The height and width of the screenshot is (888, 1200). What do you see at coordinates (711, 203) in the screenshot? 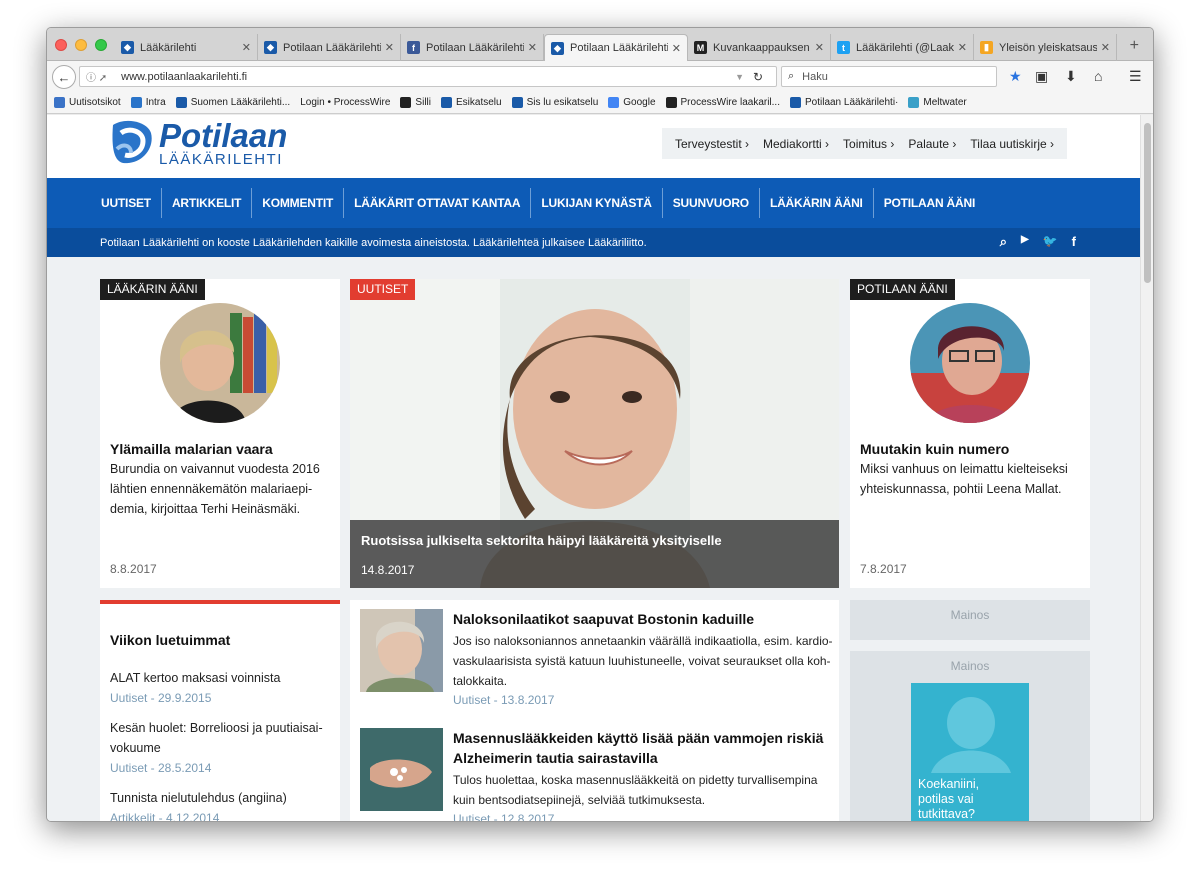
I see `nav-suunvuoro: SUUNVUORO` at bounding box center [711, 203].